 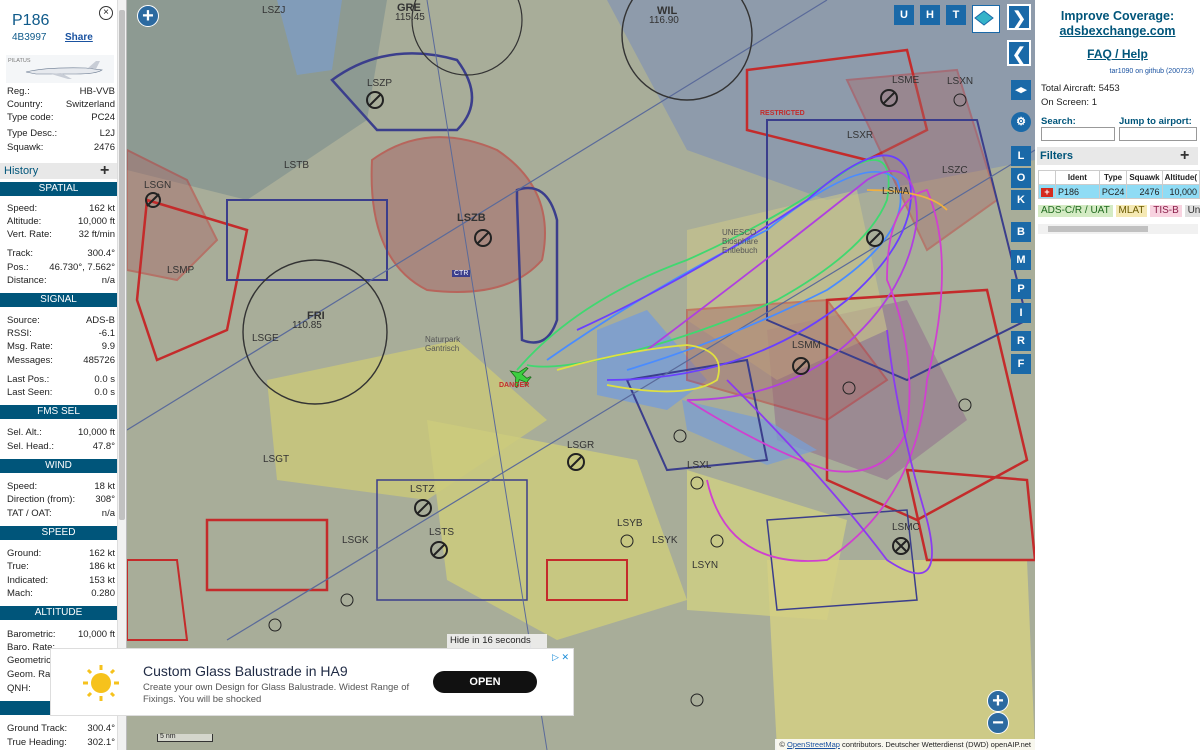 I want to click on zoom-in-button: +, so click(x=998, y=701).